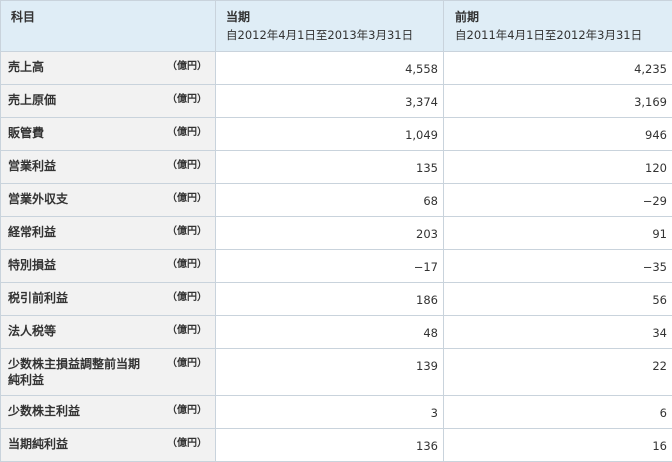  I want to click on header-item: 科目, so click(108, 26).